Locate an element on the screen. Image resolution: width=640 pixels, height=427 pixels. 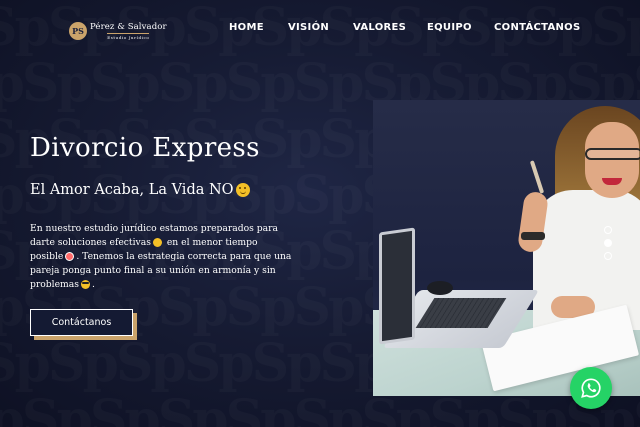
nav-item-equipo: EQUIPO is located at coordinates (449, 27).